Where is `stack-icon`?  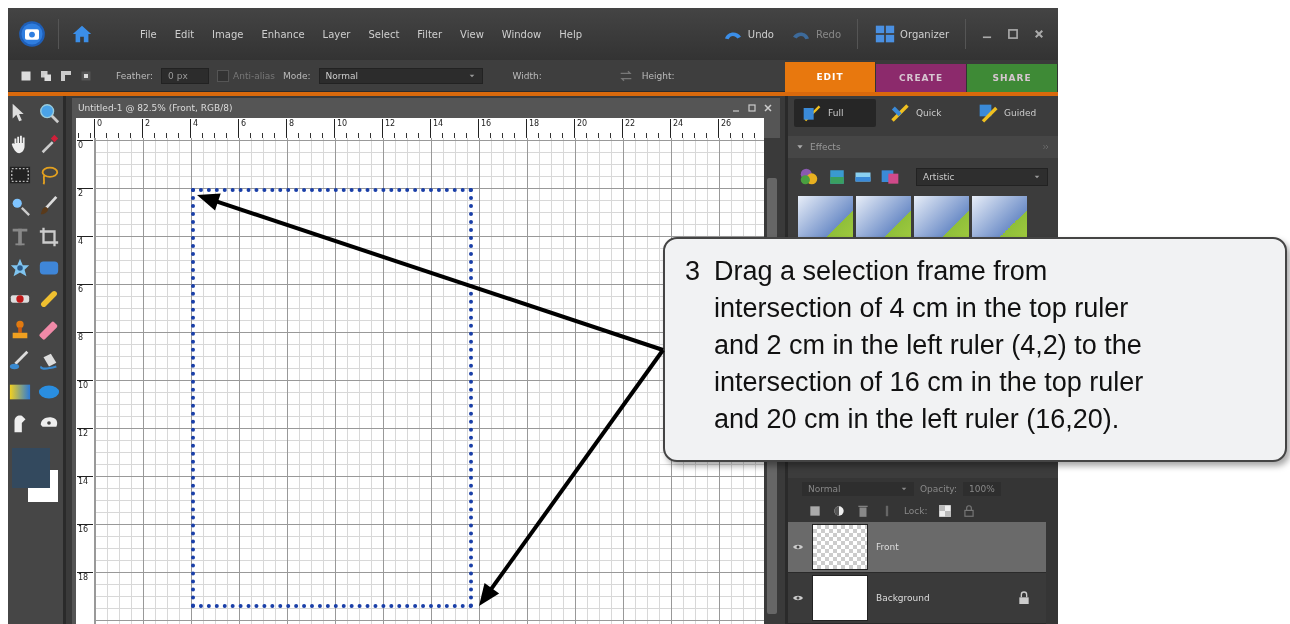 stack-icon is located at coordinates (890, 177).